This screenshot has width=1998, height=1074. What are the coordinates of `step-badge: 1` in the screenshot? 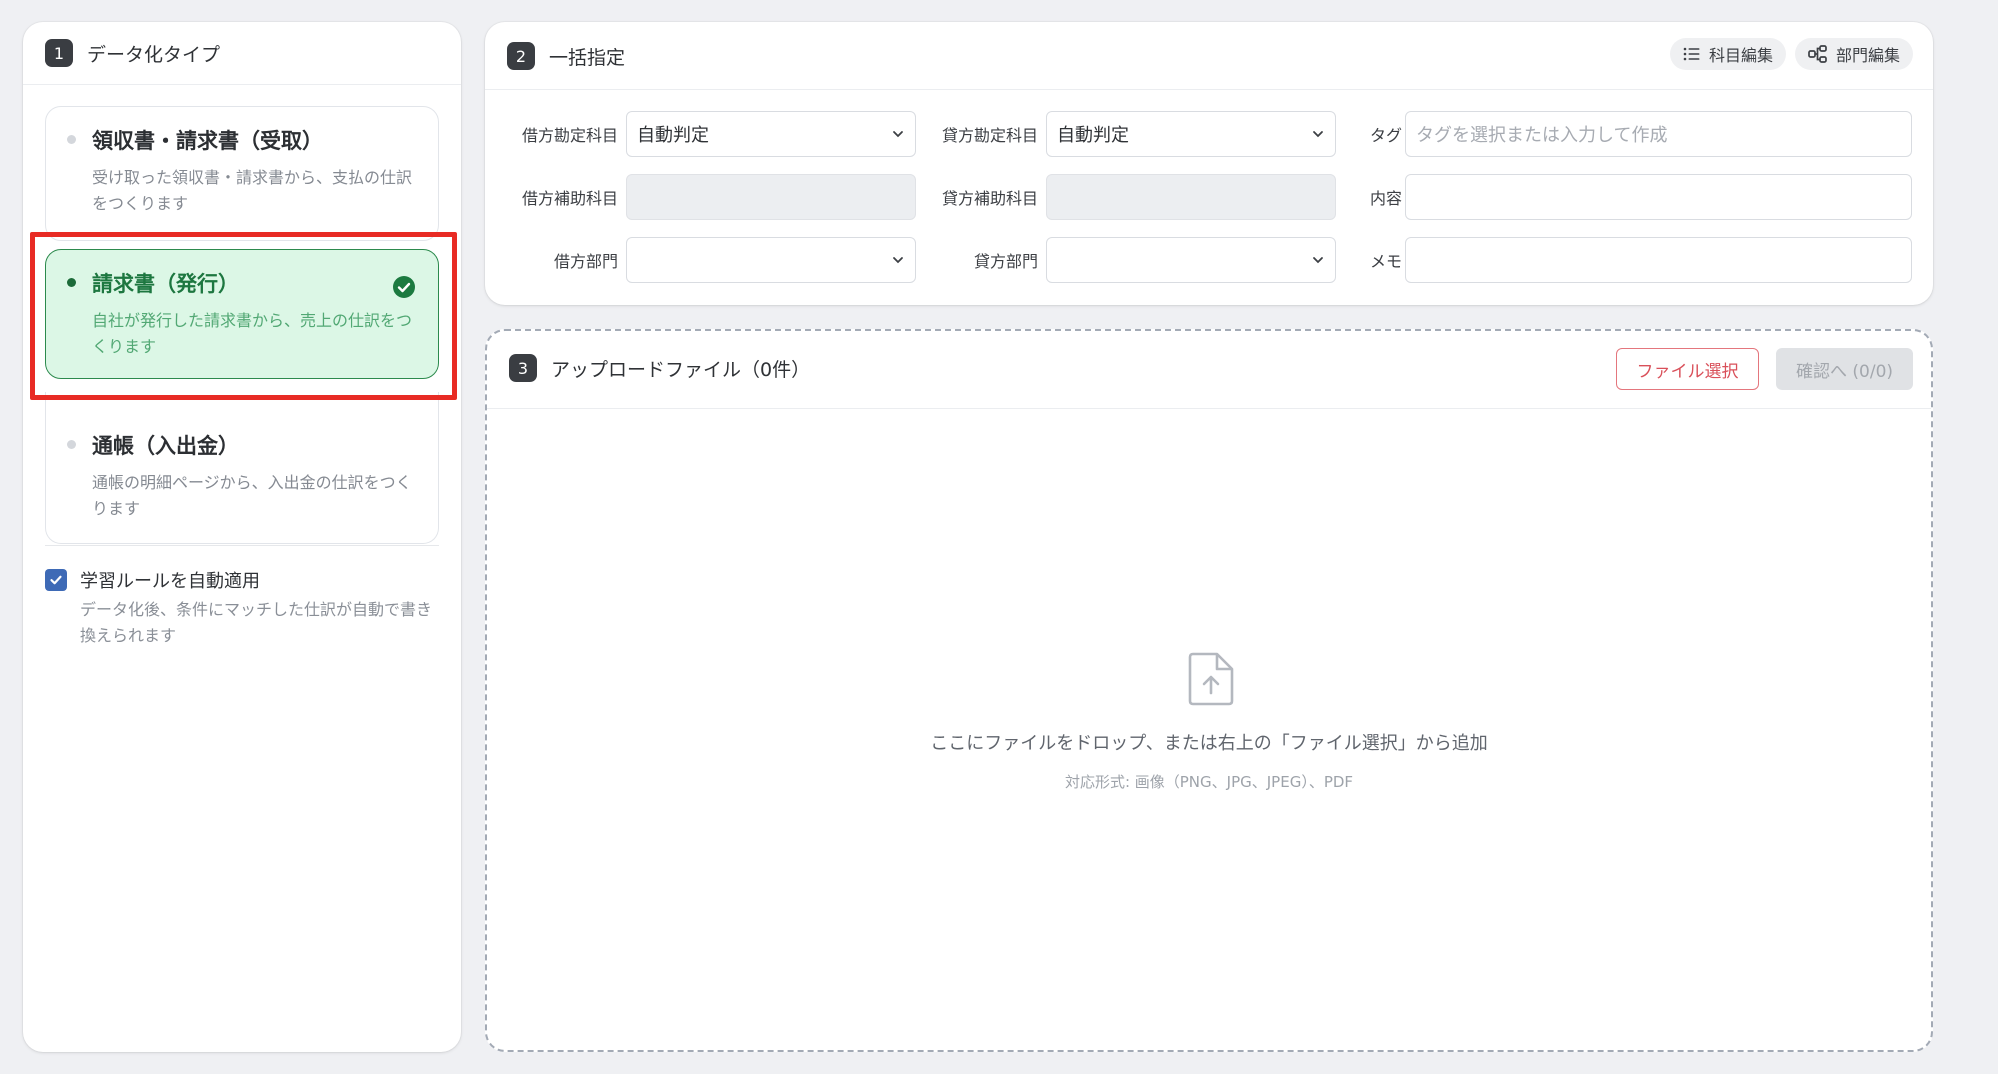 It's located at (59, 53).